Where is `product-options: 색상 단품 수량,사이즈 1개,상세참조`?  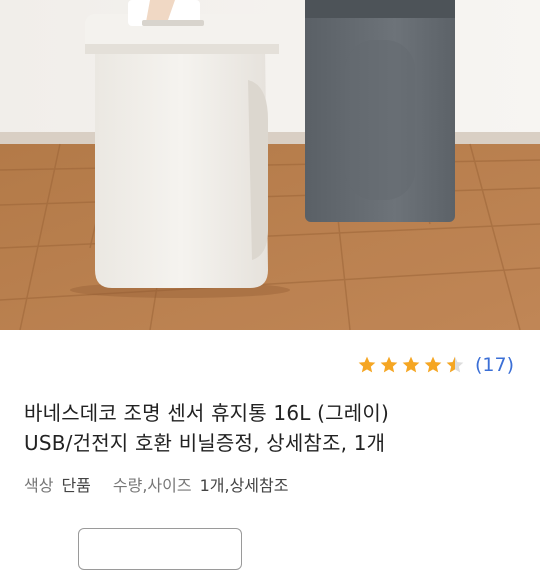 product-options: 색상 단품 수량,사이즈 1개,상세참조 is located at coordinates (167, 484).